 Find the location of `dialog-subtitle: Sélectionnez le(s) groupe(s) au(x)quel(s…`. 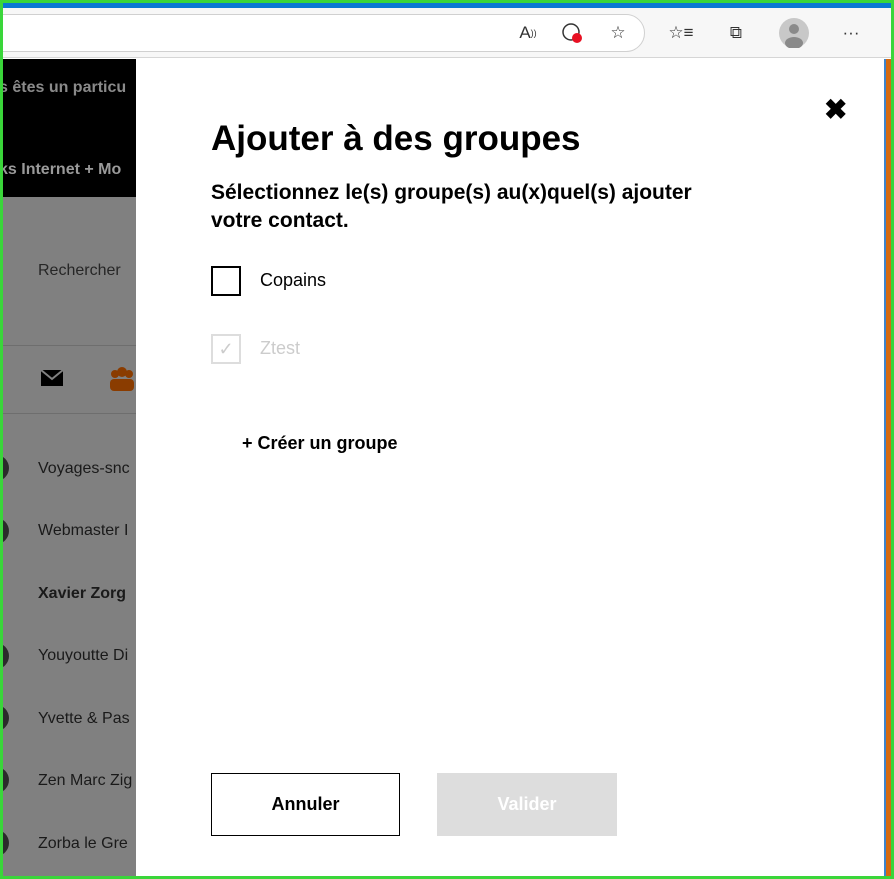

dialog-subtitle: Sélectionnez le(s) groupe(s) au(x)quel(s… is located at coordinates (451, 206).